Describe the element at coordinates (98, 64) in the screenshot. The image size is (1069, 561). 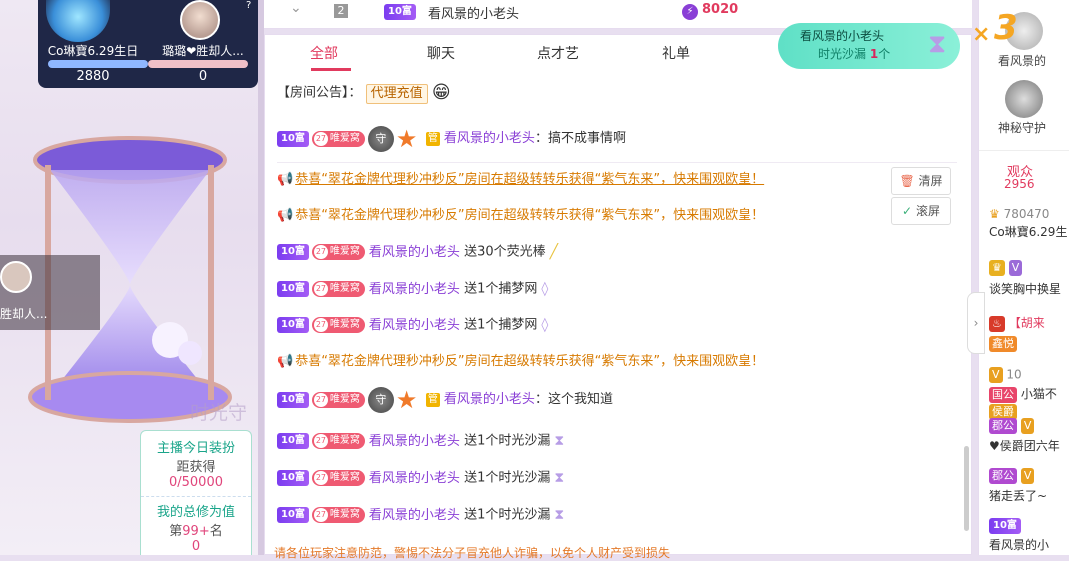
I see `pk-left-bar` at that location.